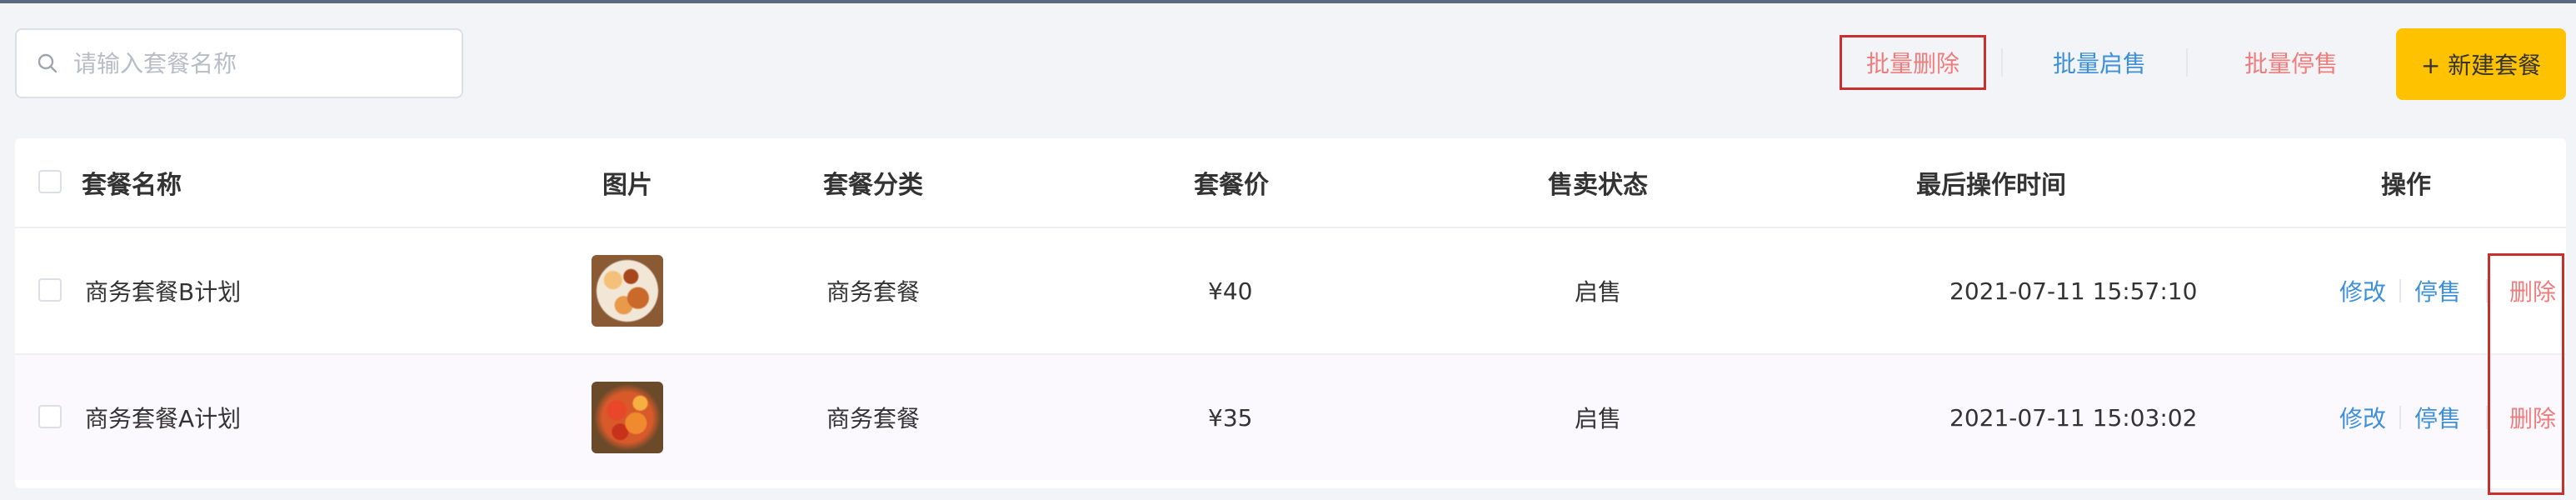  What do you see at coordinates (47, 64) in the screenshot?
I see `search-icon` at bounding box center [47, 64].